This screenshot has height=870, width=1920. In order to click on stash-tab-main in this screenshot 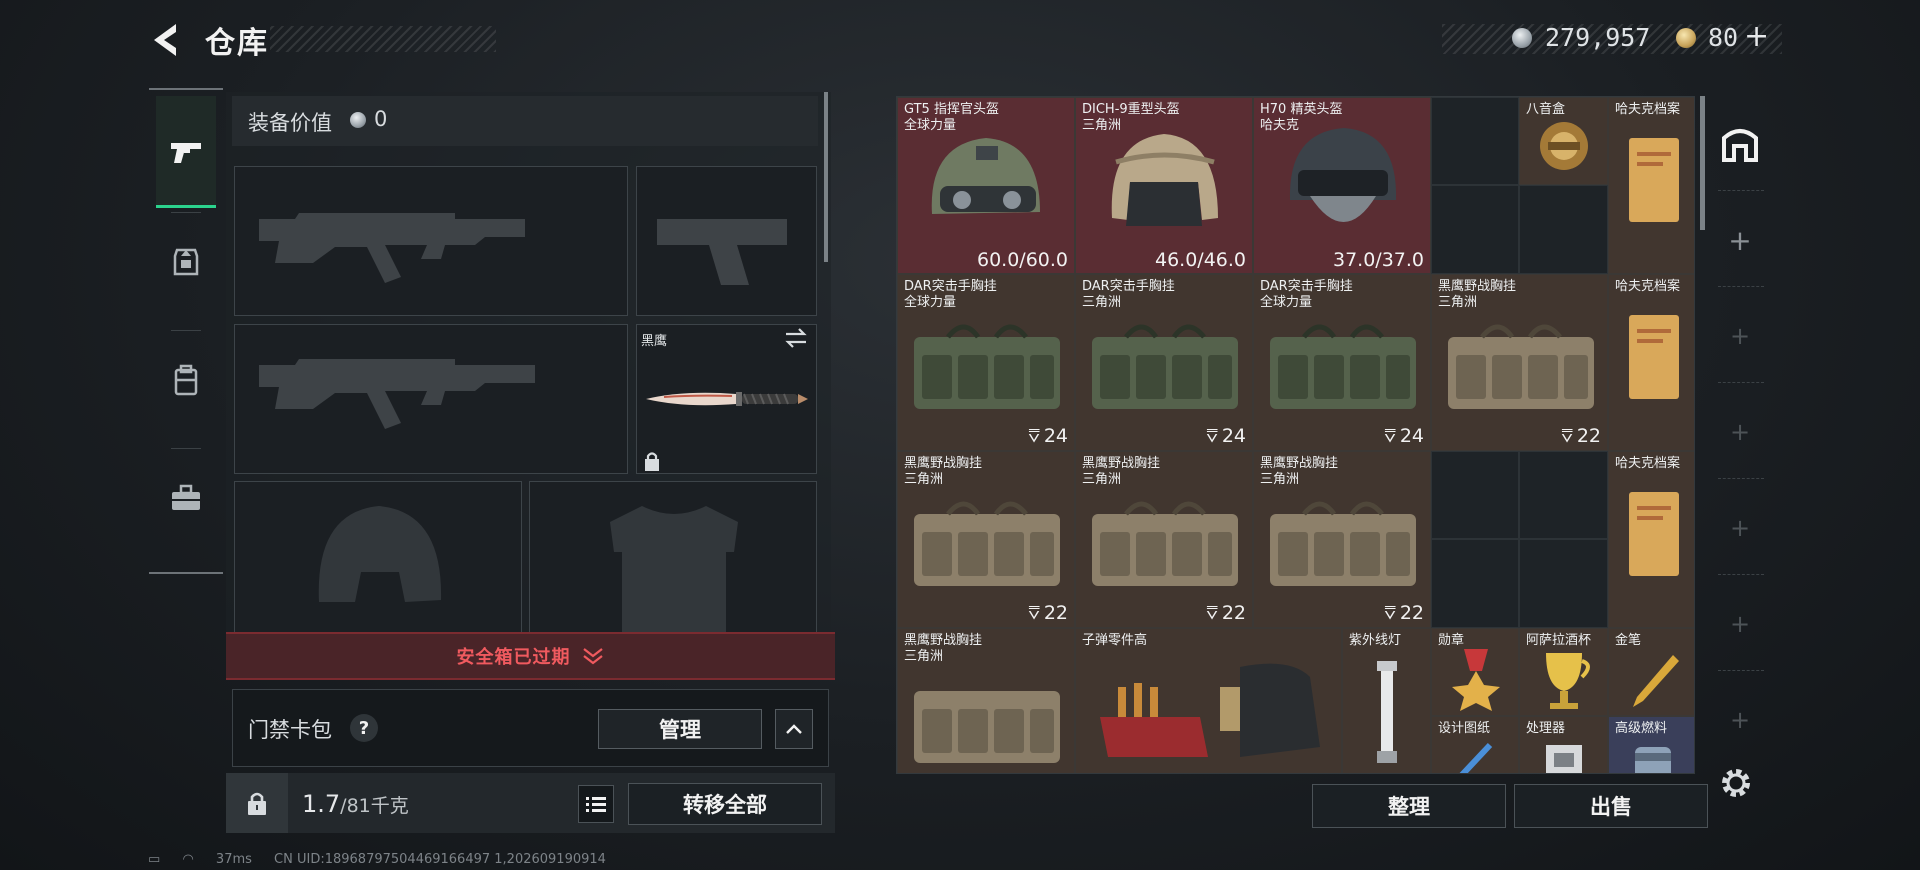, I will do `click(1740, 144)`.